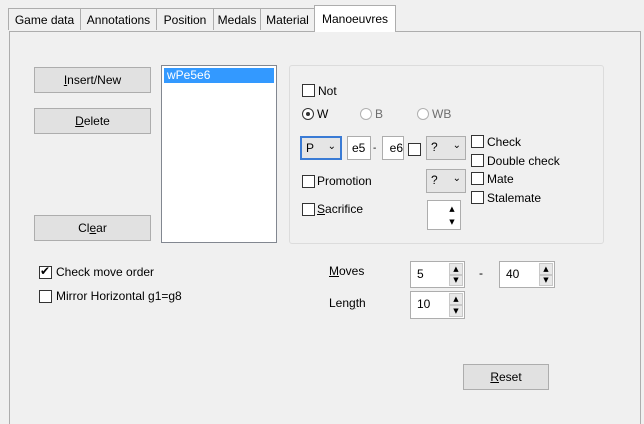  What do you see at coordinates (481, 273) in the screenshot?
I see `moves-dash: -` at bounding box center [481, 273].